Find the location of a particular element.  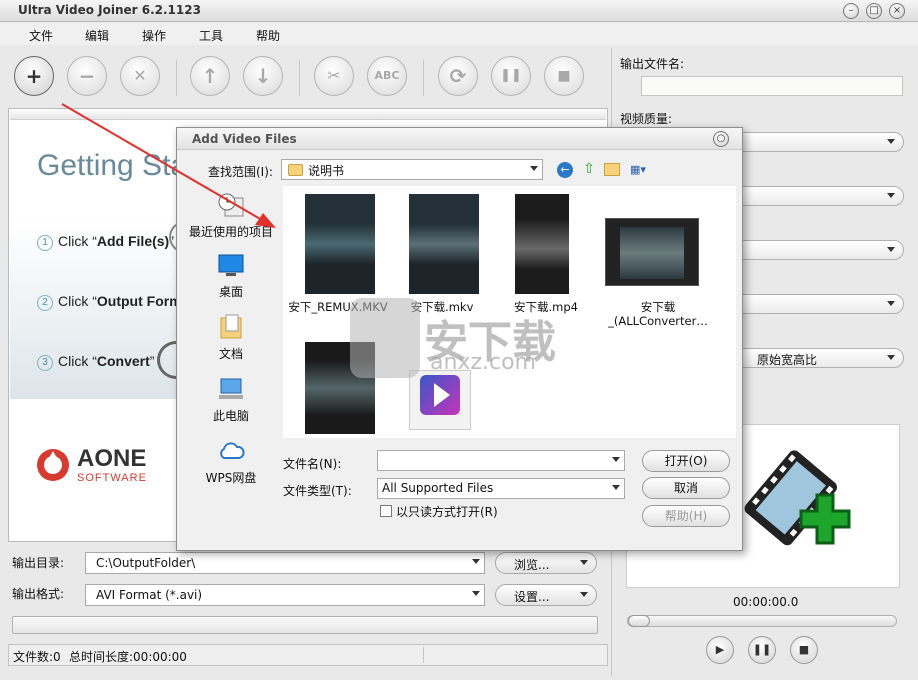

readonly-label: 以只读方式打开(R) is located at coordinates (447, 512).